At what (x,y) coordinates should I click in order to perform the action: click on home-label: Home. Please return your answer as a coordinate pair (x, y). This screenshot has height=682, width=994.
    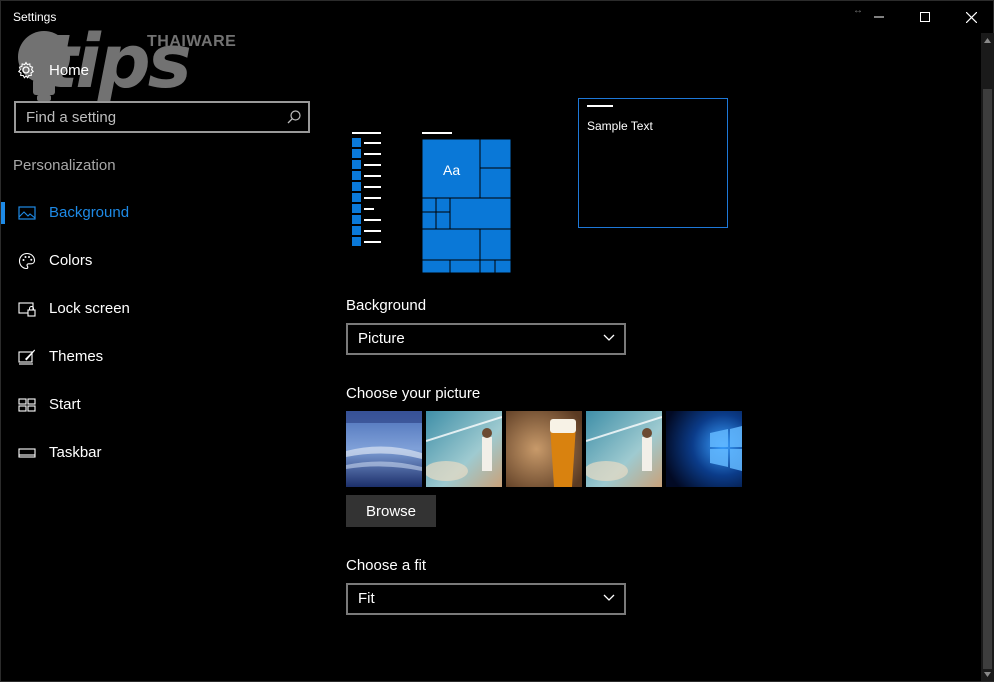
    Looking at the image, I should click on (69, 70).